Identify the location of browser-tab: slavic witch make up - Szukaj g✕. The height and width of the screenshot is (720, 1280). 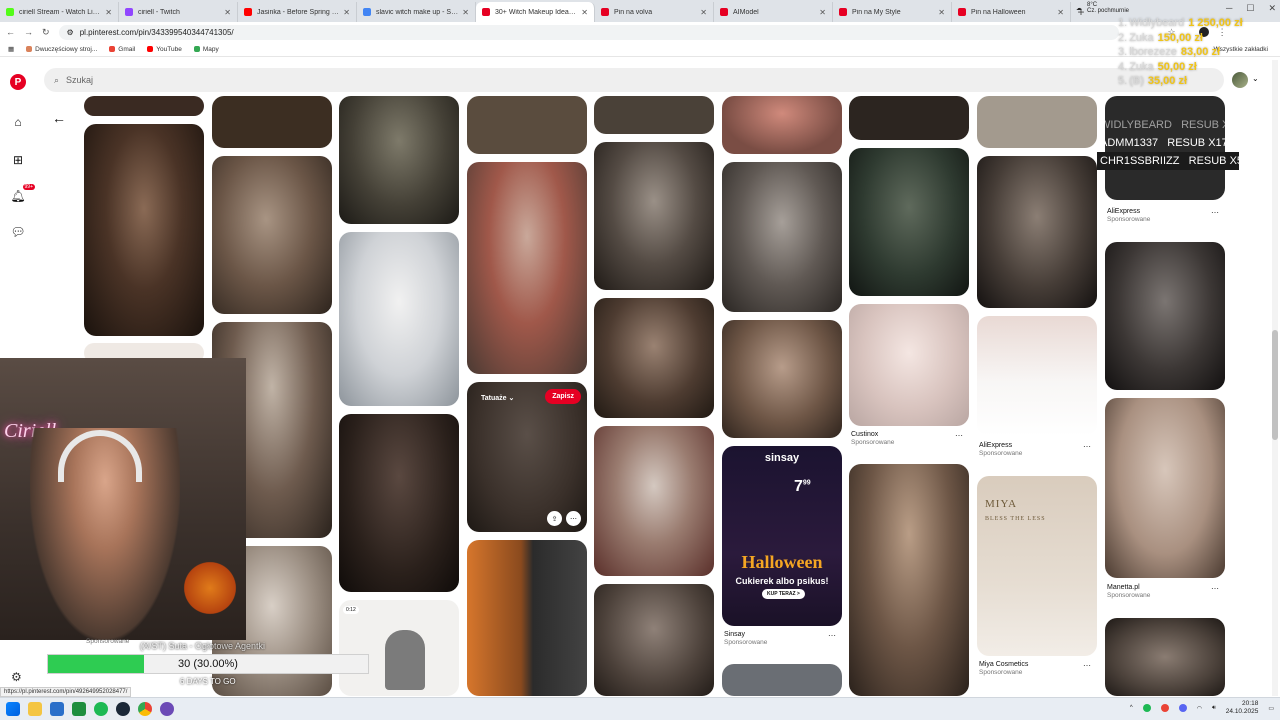
(416, 12).